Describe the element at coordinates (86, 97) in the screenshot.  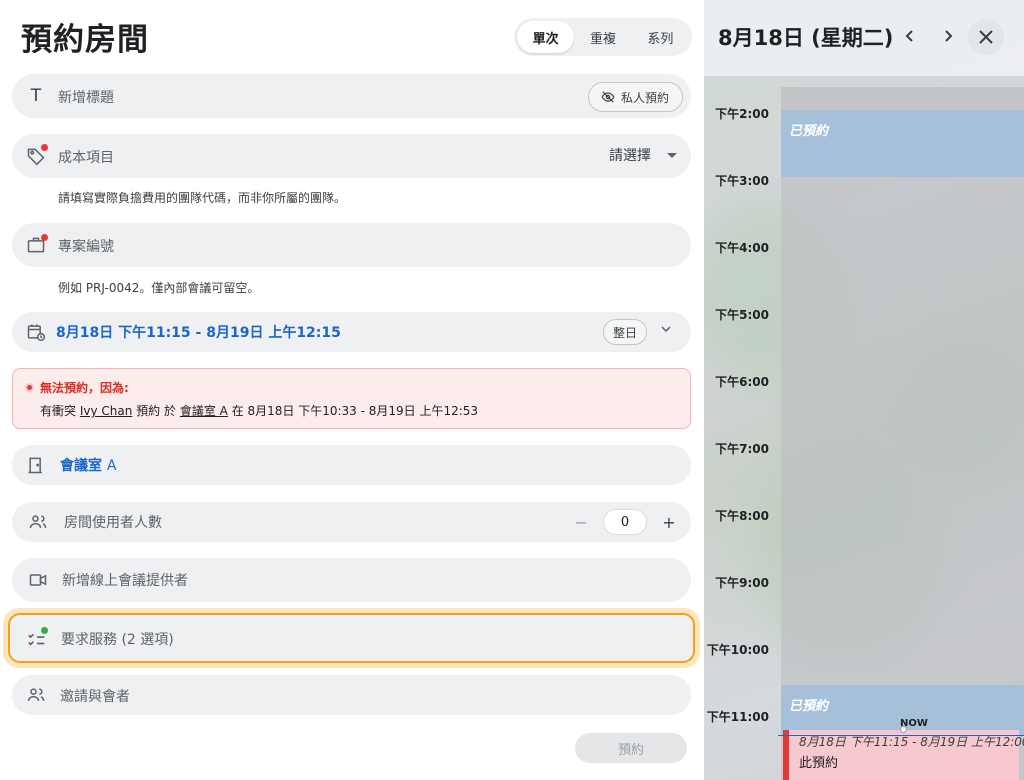
I see `title-input: 新增標題` at that location.